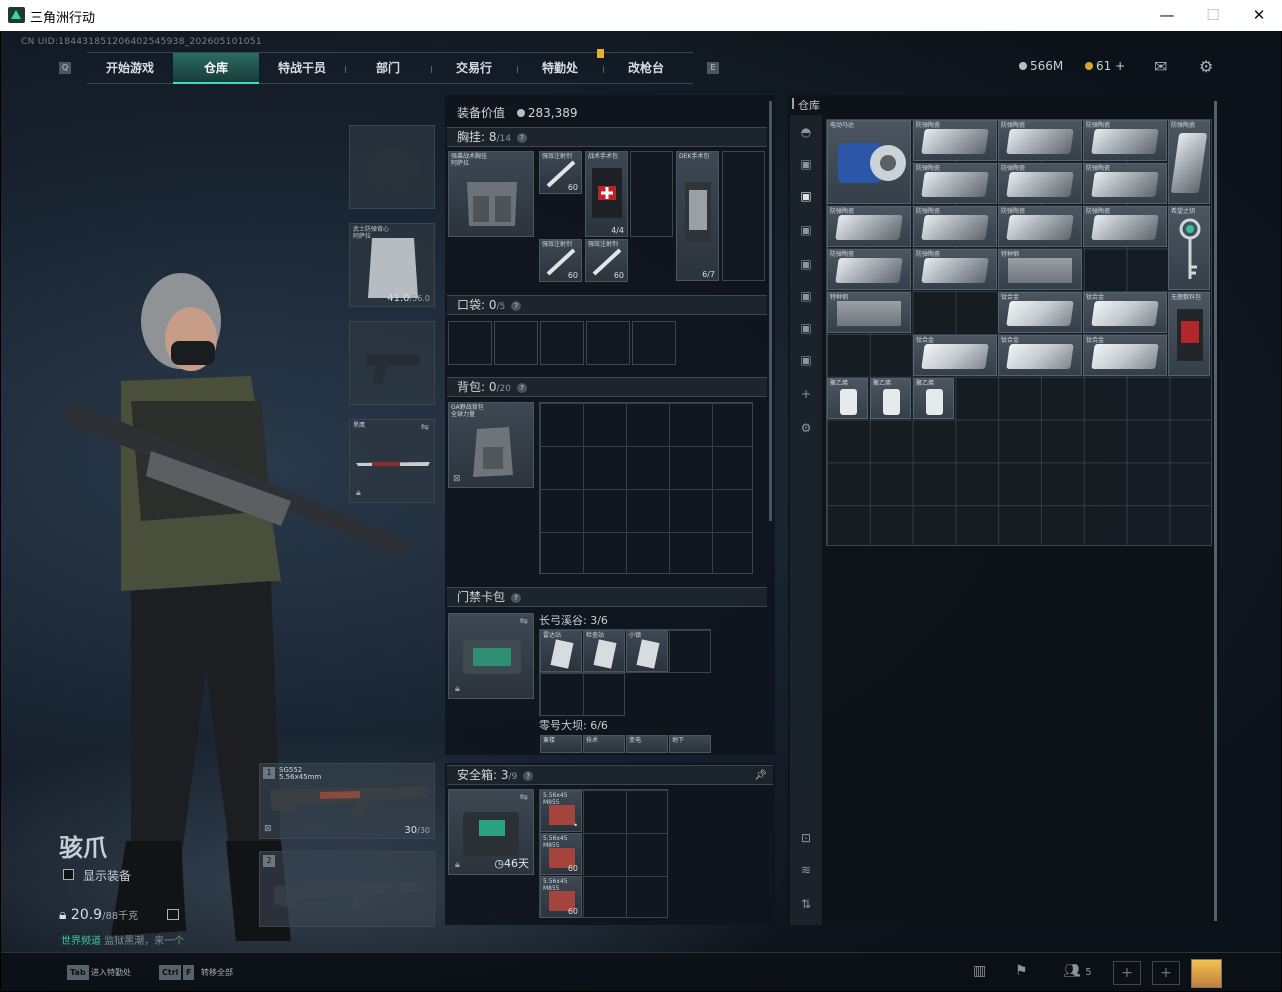  What do you see at coordinates (217, 972) in the screenshot?
I see `transfer-all-button: 转移全部` at bounding box center [217, 972].